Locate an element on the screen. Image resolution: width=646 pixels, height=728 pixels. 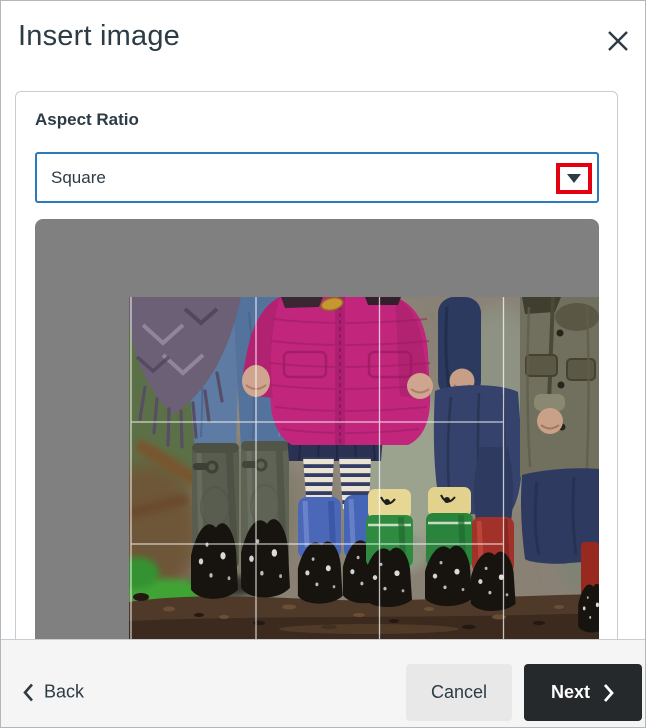
back-button: Back is located at coordinates (53, 692).